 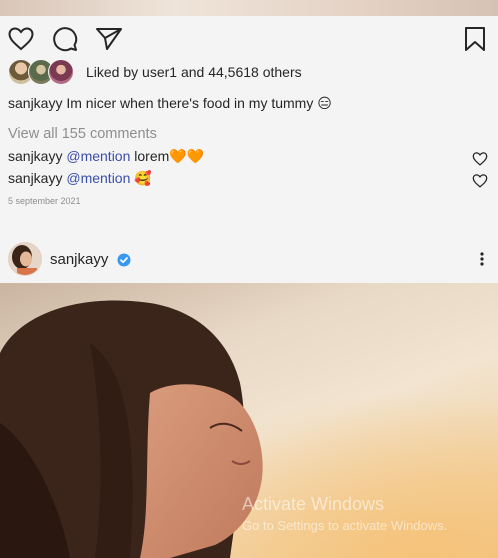 What do you see at coordinates (143, 178) in the screenshot?
I see `comment-emoji: 🥰` at bounding box center [143, 178].